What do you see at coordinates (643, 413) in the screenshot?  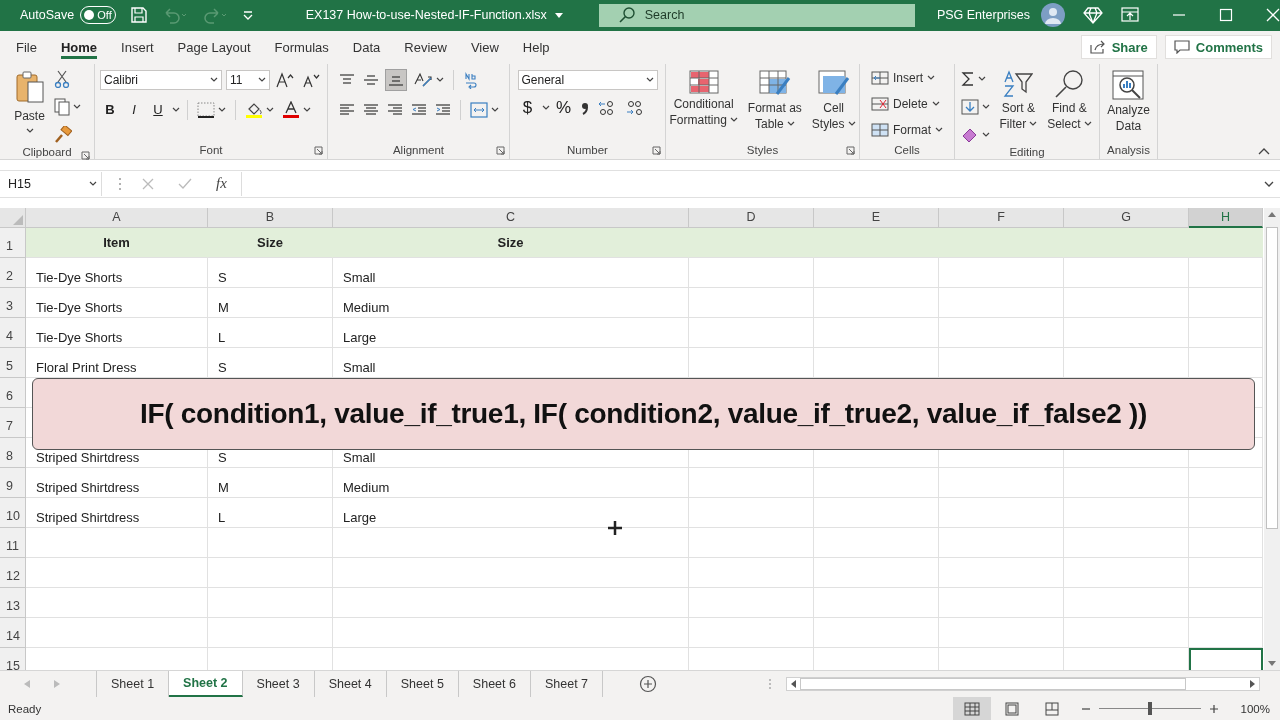 I see `formula-banner: IF( condition1, value_if_true1, IF( condition2, value_if_true2, value_if_false2 ))` at bounding box center [643, 413].